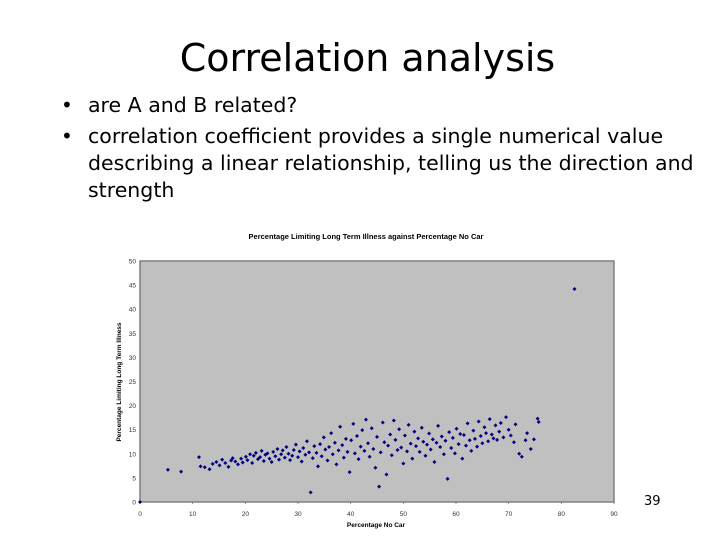 The image size is (720, 544). Describe the element at coordinates (351, 514) in the screenshot. I see `x-tick-label: 40` at that location.